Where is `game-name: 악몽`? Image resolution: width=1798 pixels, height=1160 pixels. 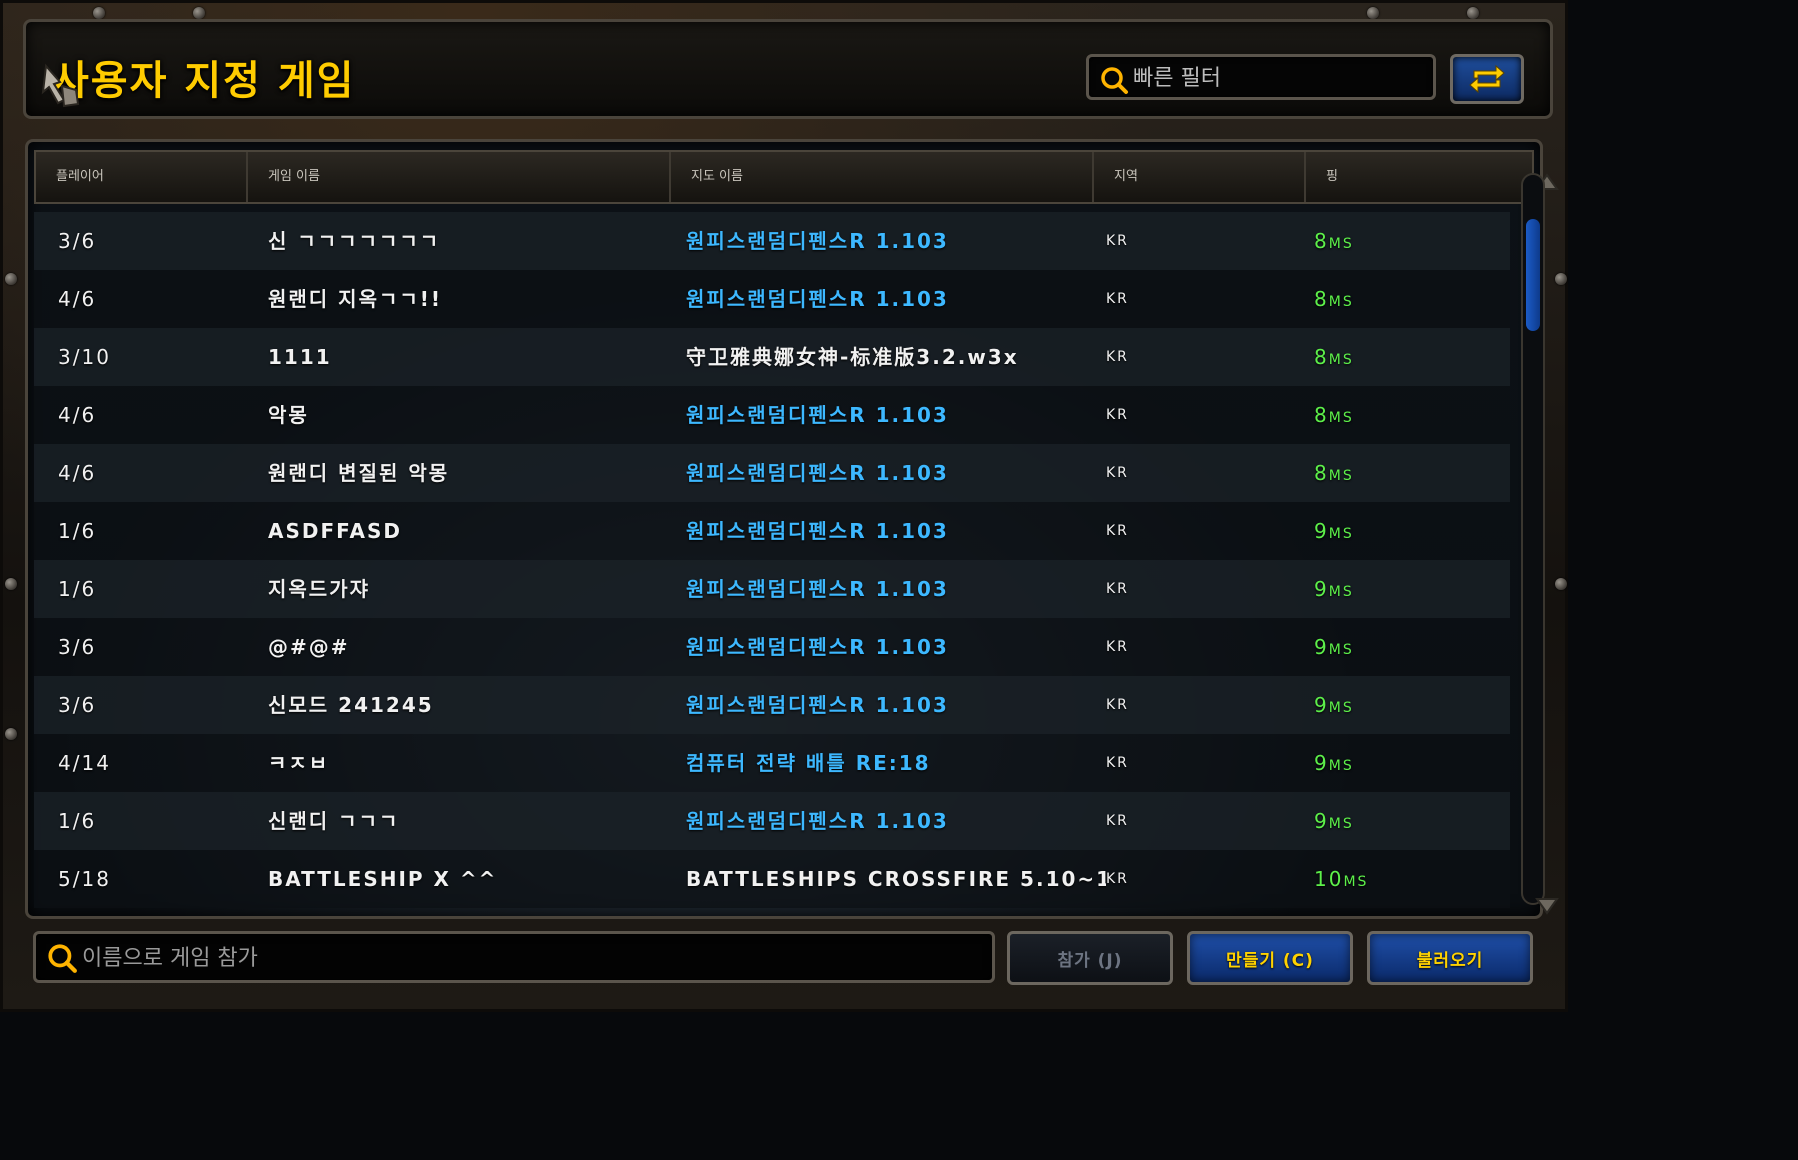 game-name: 악몽 is located at coordinates (288, 415).